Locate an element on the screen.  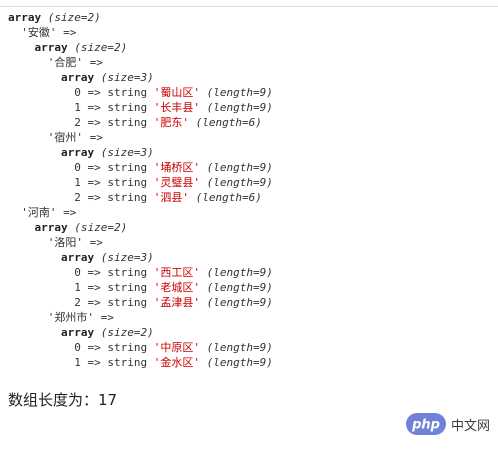
district-item-line: 0 => string '西工区' (length=9) is located at coordinates (140, 272).